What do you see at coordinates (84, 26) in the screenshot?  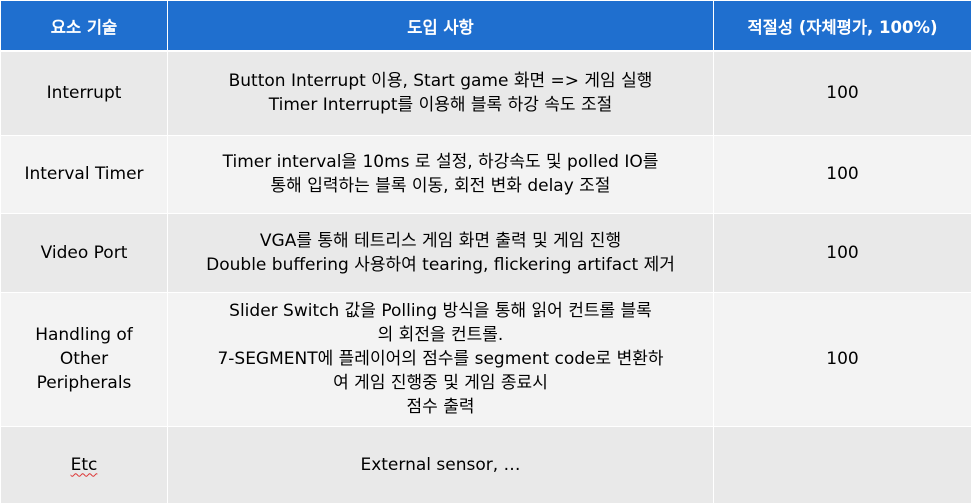 I see `header-component: 요소 기술` at bounding box center [84, 26].